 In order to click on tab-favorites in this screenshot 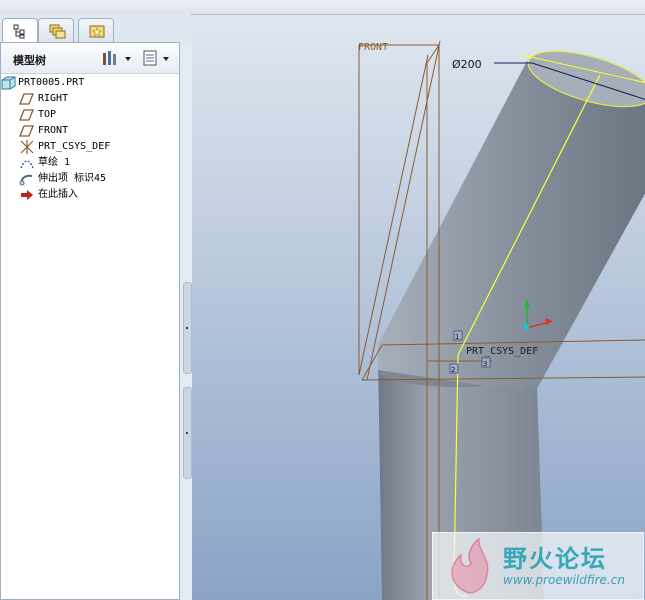, I will do `click(96, 30)`.